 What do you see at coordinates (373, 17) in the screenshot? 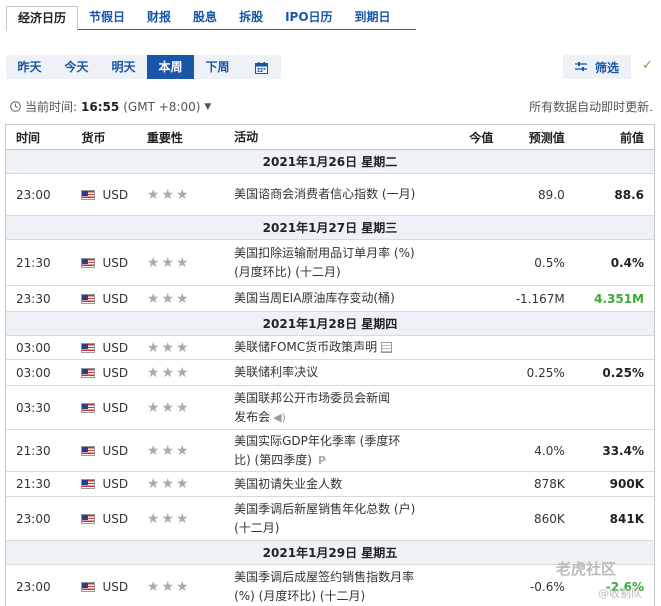
I see `tab-expiration: 到期日` at bounding box center [373, 17].